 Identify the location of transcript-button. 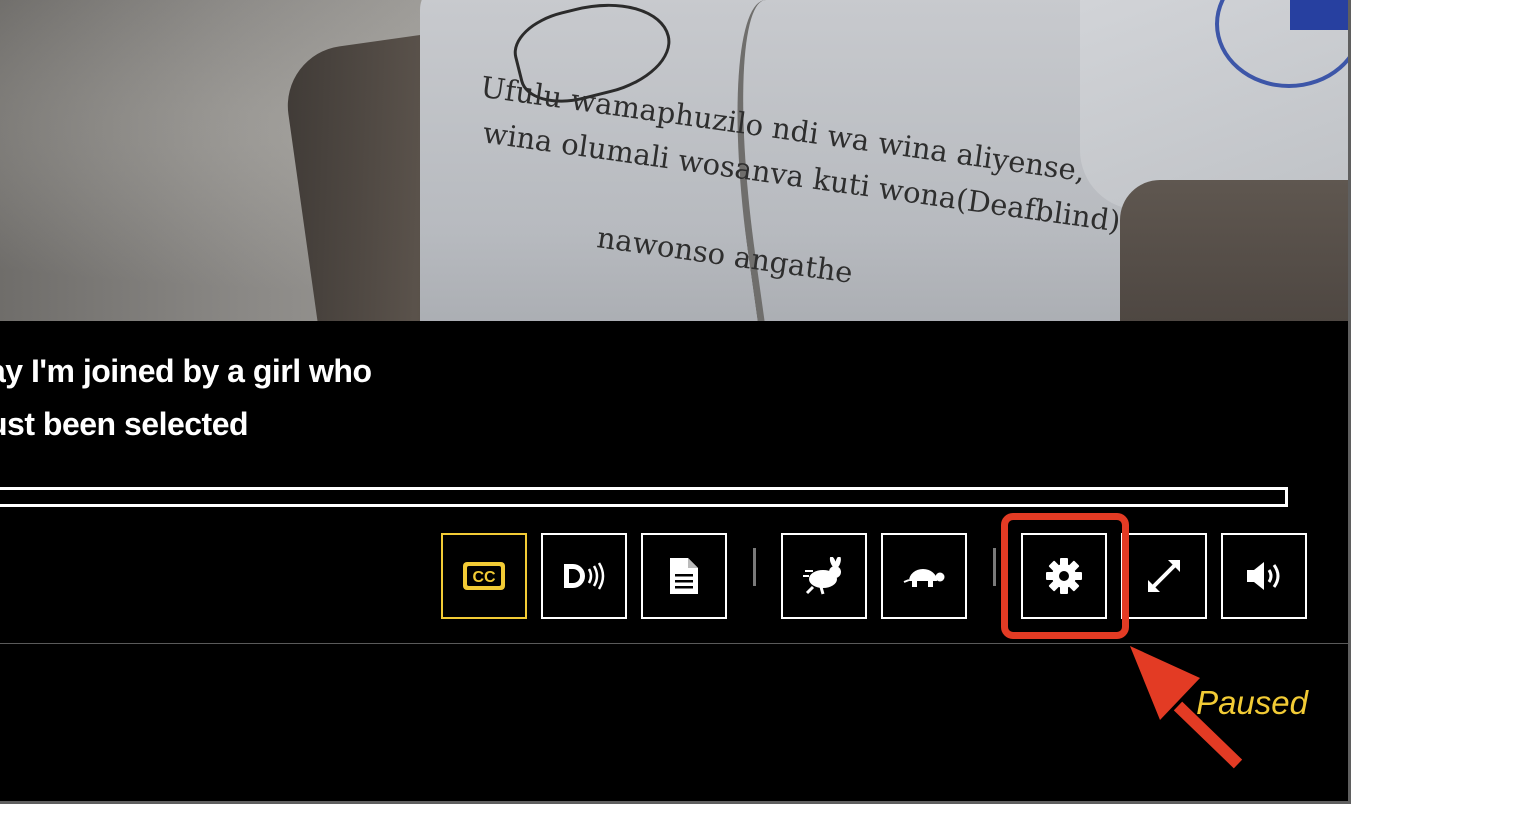
(684, 576).